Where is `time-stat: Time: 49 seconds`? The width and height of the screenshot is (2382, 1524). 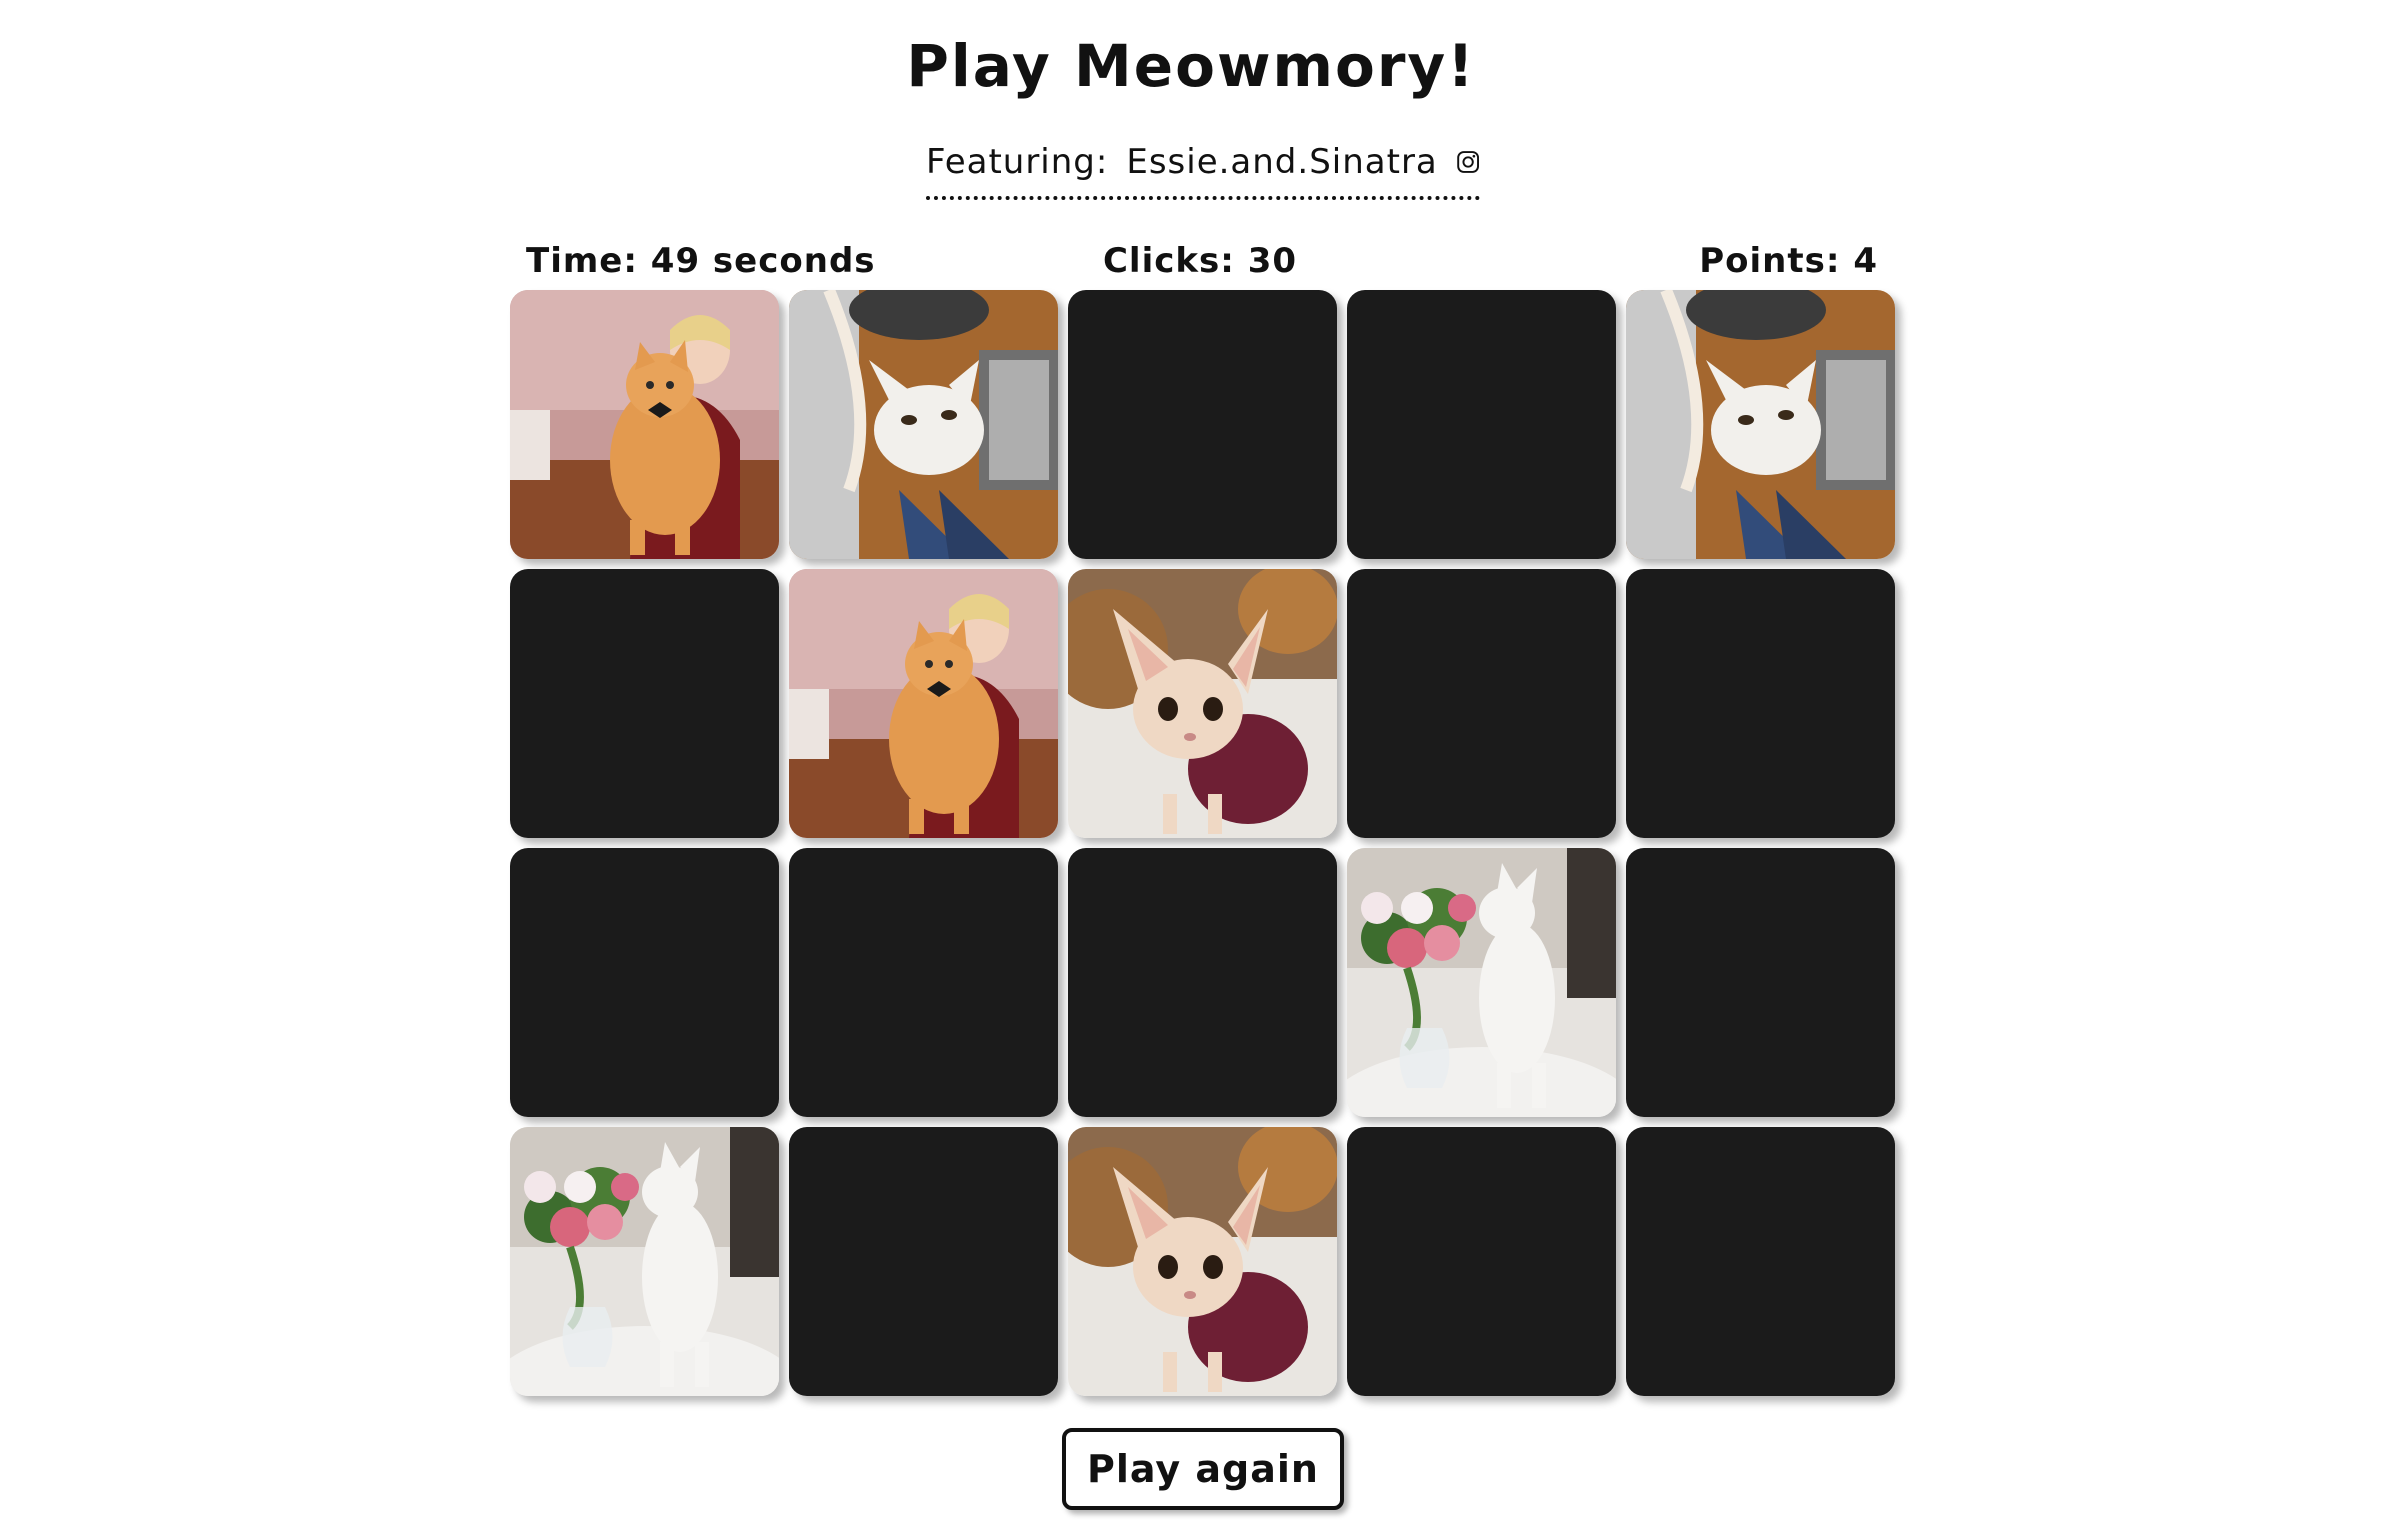
time-stat: Time: 49 seconds is located at coordinates (701, 261).